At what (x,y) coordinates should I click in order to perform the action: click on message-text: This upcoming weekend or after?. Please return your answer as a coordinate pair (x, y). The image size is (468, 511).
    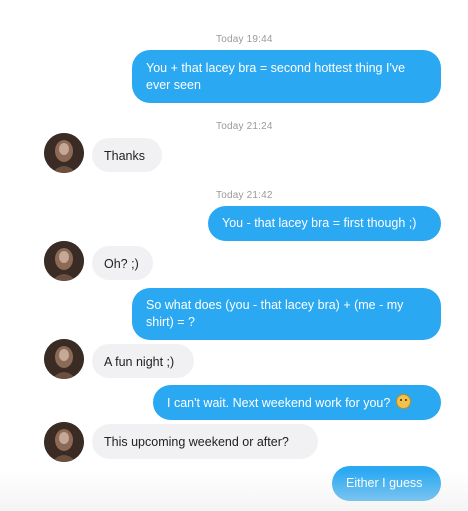
    Looking at the image, I should click on (196, 442).